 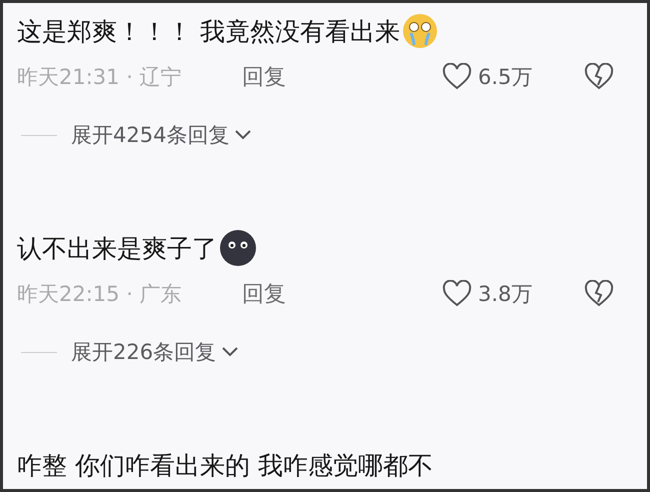 I want to click on expand-replies-button: 展开226条回复, so click(x=155, y=352).